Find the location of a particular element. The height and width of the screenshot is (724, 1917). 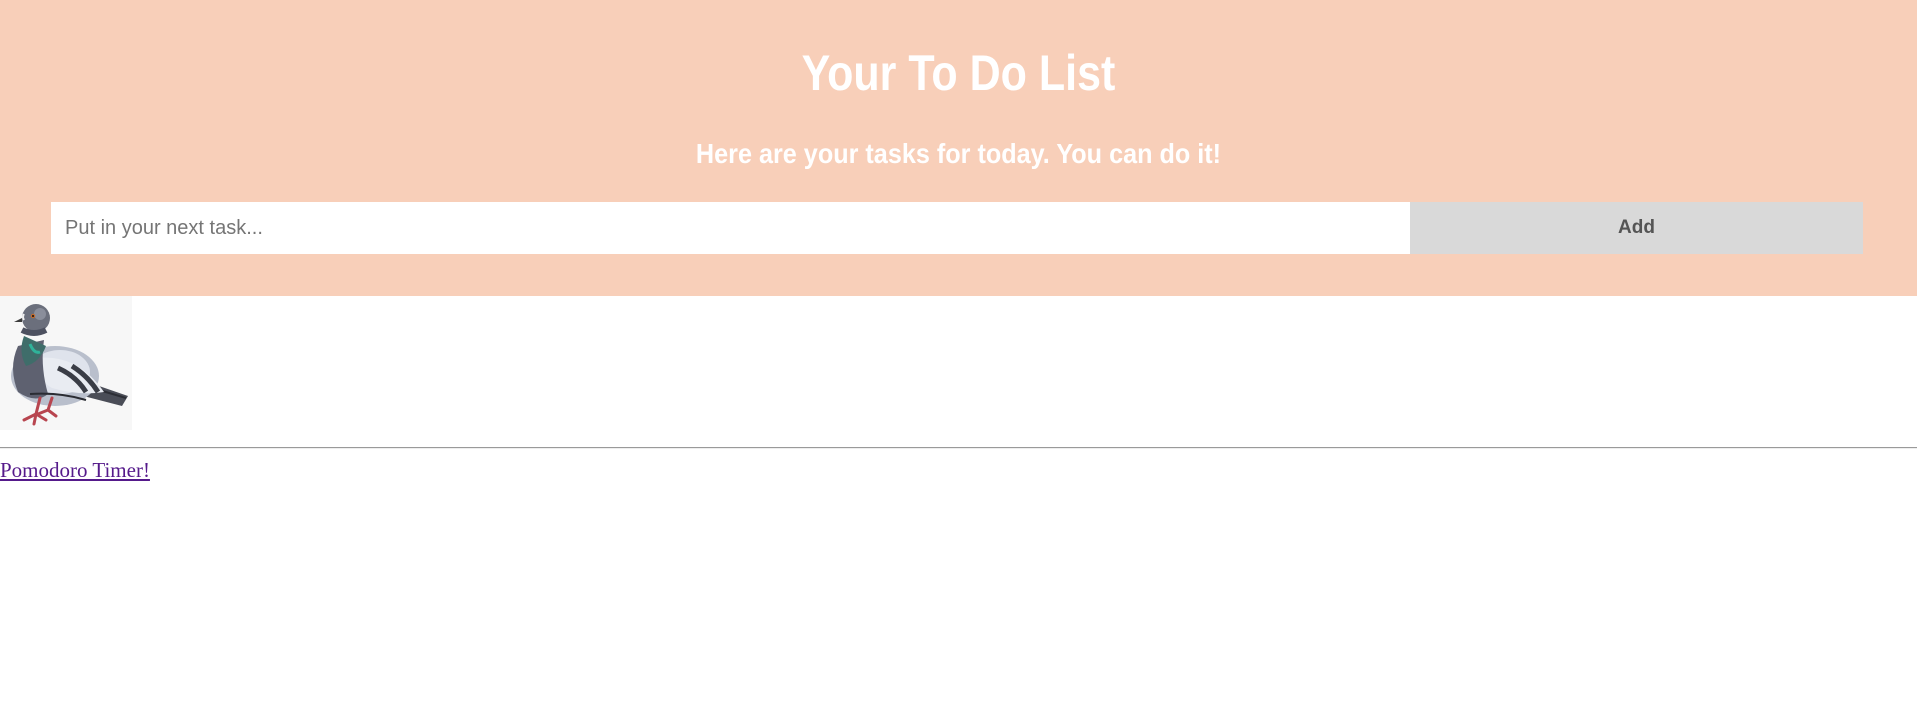

page-title: Your To Do List is located at coordinates (958, 73).